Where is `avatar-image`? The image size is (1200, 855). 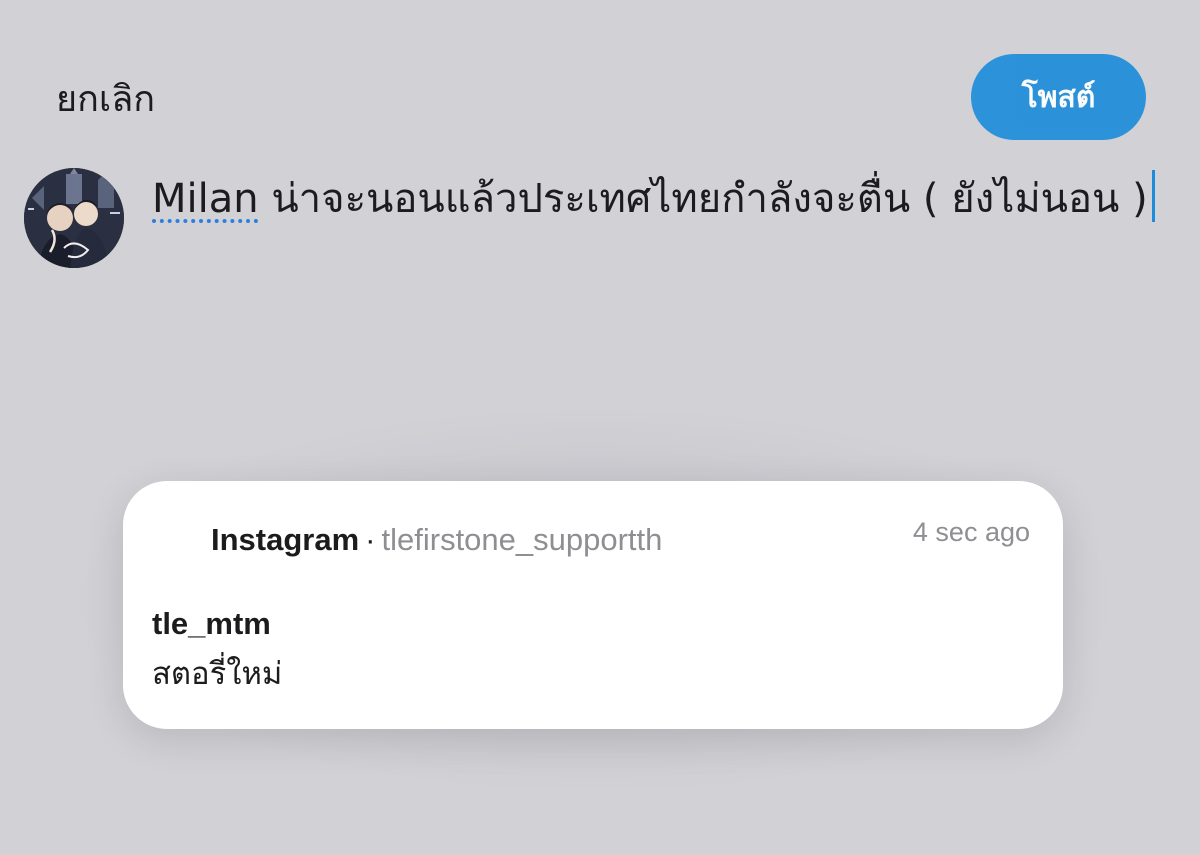
avatar-image is located at coordinates (74, 218).